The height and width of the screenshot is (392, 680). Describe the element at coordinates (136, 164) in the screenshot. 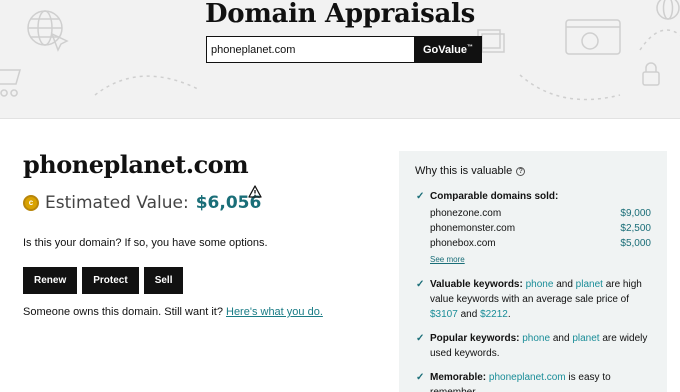

I see `domain-title: phoneplanet.com` at that location.